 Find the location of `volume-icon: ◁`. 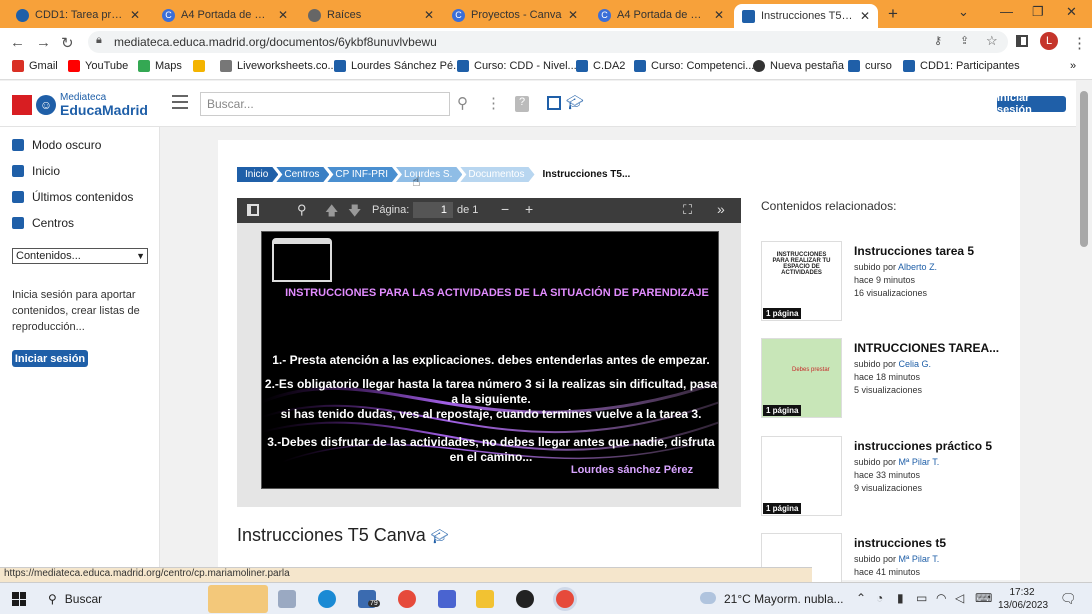

volume-icon: ◁ is located at coordinates (959, 598).